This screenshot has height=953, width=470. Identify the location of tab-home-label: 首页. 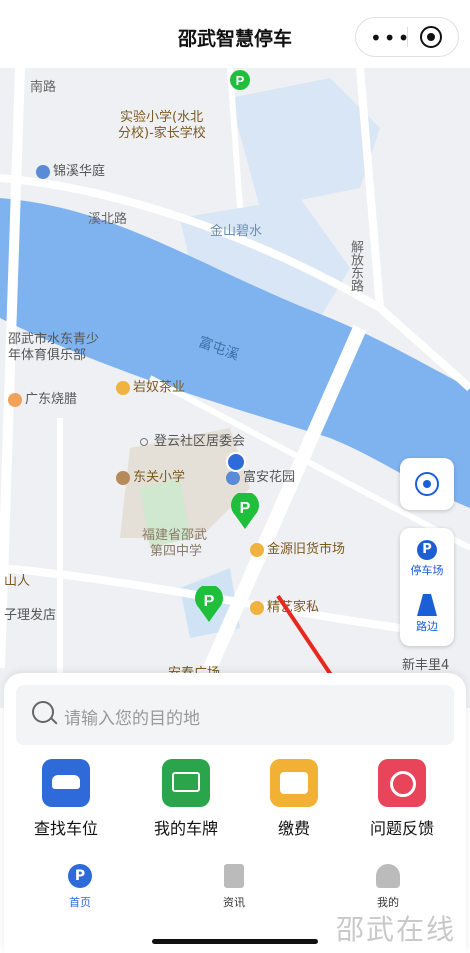
(80, 902).